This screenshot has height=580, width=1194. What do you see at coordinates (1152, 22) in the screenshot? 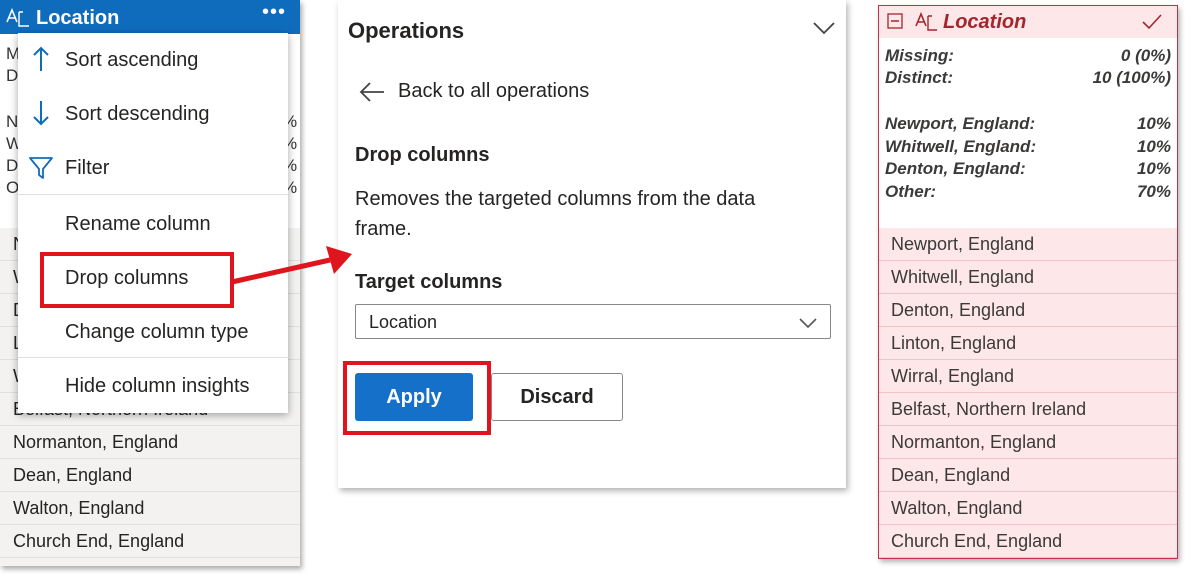
I see `checkmark-icon` at bounding box center [1152, 22].